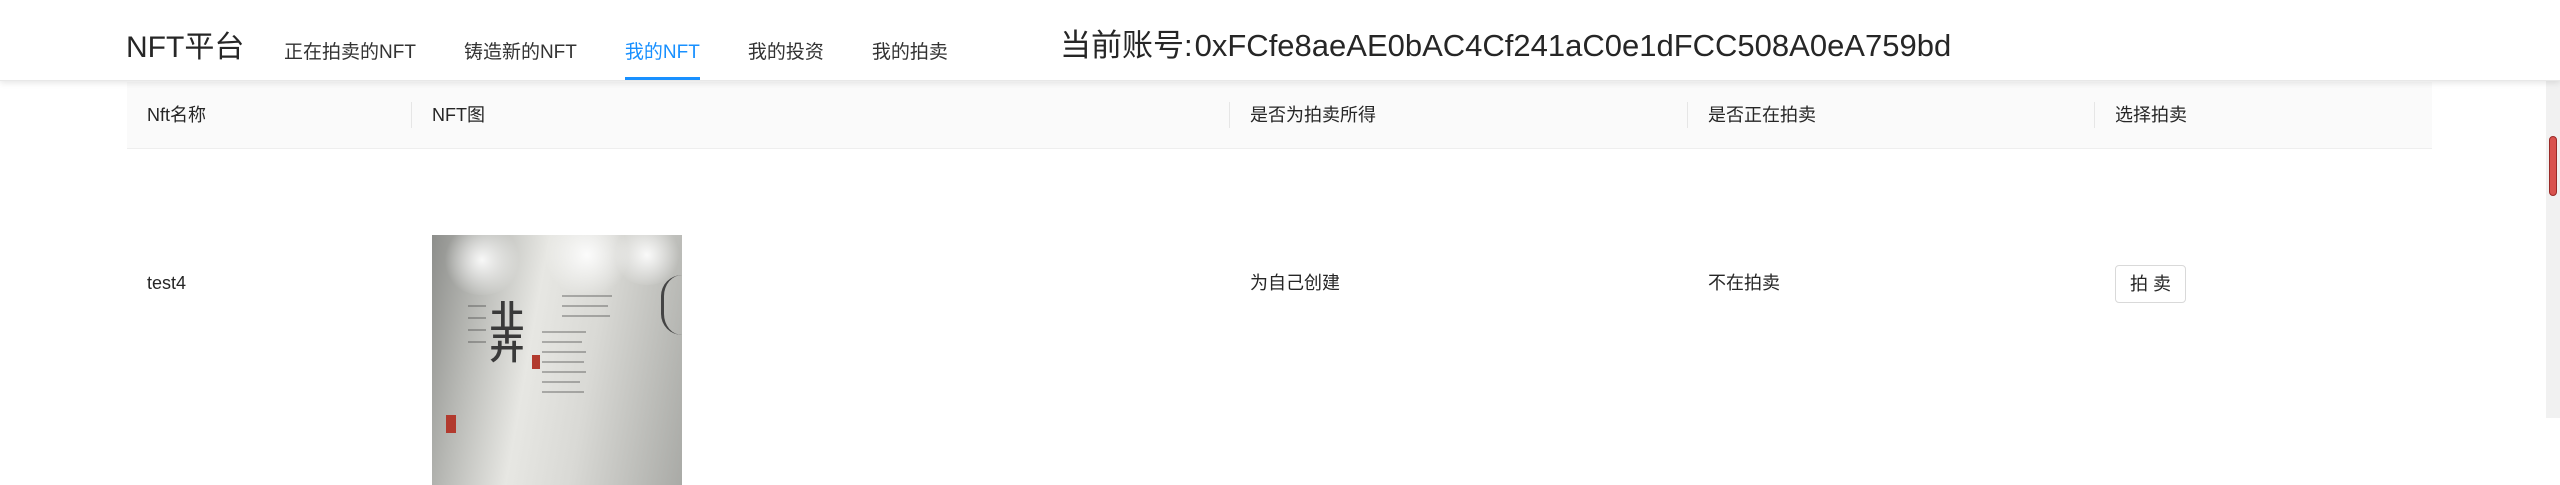 The width and height of the screenshot is (2560, 485). Describe the element at coordinates (2553, 249) in the screenshot. I see `page-scrollbar` at that location.